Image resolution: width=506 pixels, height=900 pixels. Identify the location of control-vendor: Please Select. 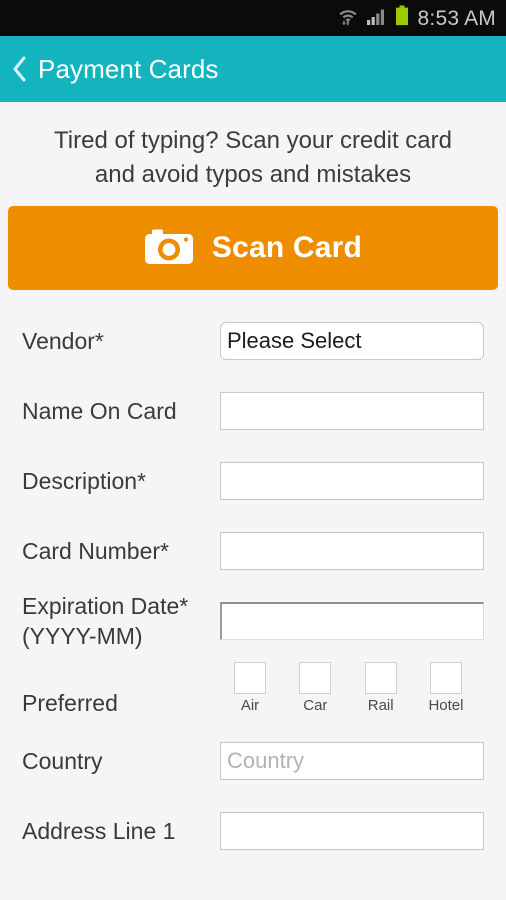
(352, 341).